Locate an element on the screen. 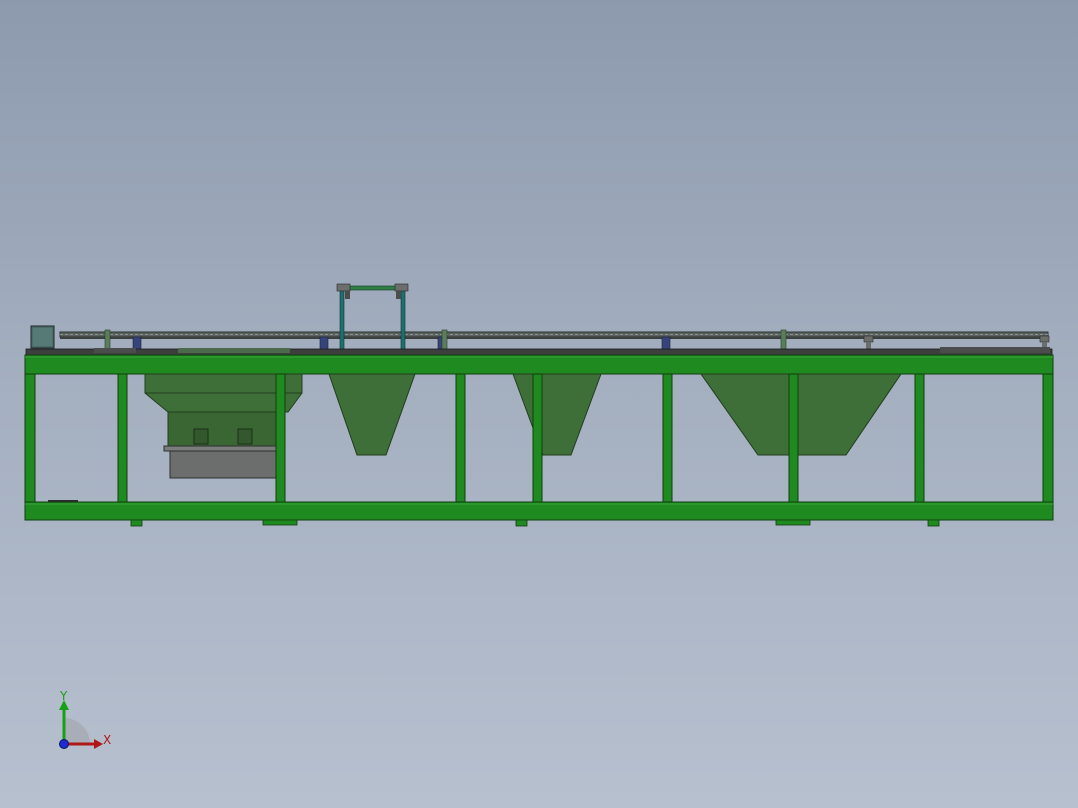 The image size is (1078, 808). drive-motor-box is located at coordinates (42, 337).